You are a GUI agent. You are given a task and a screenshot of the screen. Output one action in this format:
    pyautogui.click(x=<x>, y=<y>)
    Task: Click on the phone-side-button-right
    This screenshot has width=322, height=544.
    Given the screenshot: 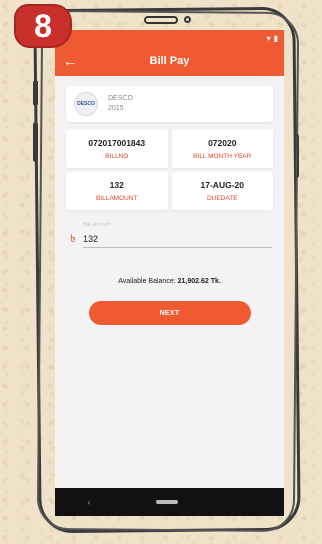 What is the action you would take?
    pyautogui.click(x=296, y=156)
    